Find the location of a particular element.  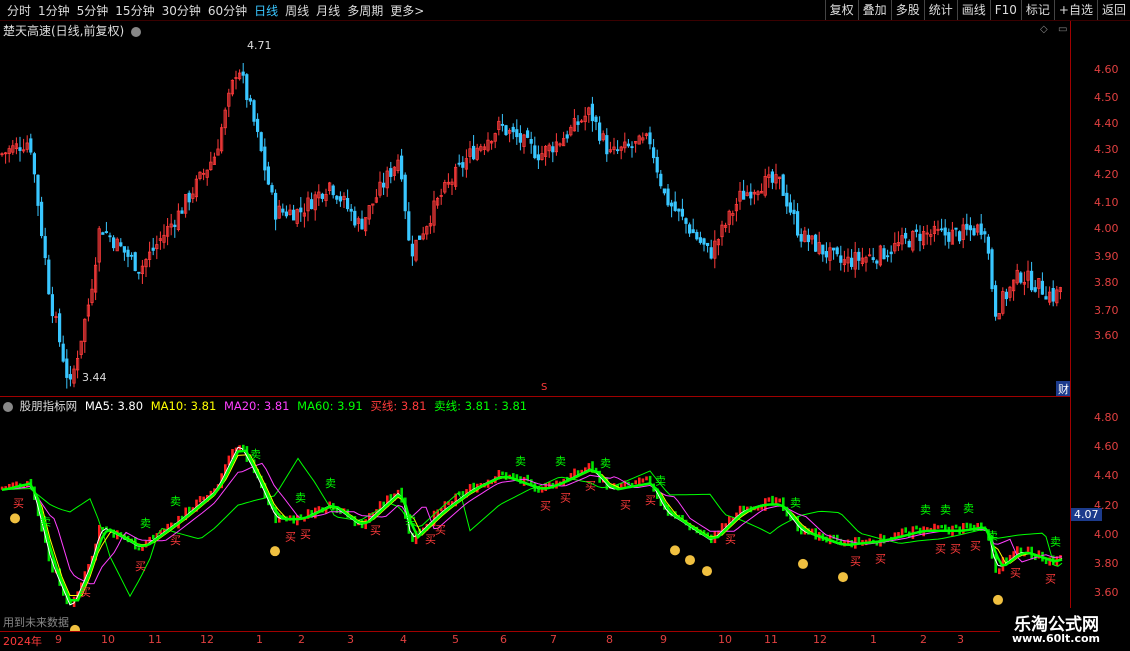

period-30min: 30分钟 is located at coordinates (181, 10).